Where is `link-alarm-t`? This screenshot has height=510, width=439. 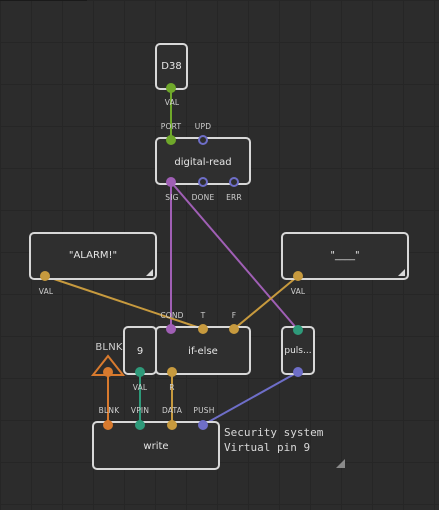
link-alarm-t is located at coordinates (124, 302).